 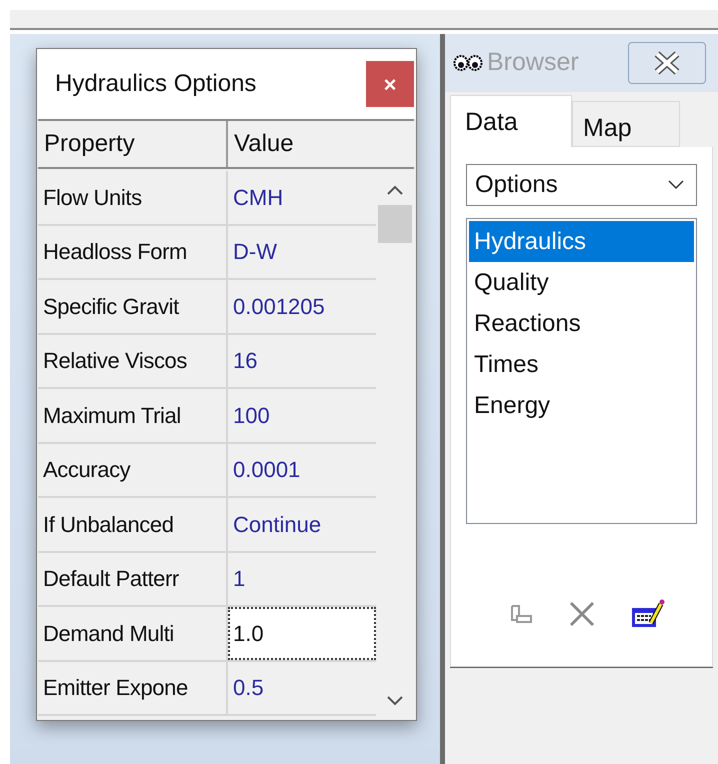 What do you see at coordinates (133, 470) in the screenshot?
I see `property-cell: Accuracy` at bounding box center [133, 470].